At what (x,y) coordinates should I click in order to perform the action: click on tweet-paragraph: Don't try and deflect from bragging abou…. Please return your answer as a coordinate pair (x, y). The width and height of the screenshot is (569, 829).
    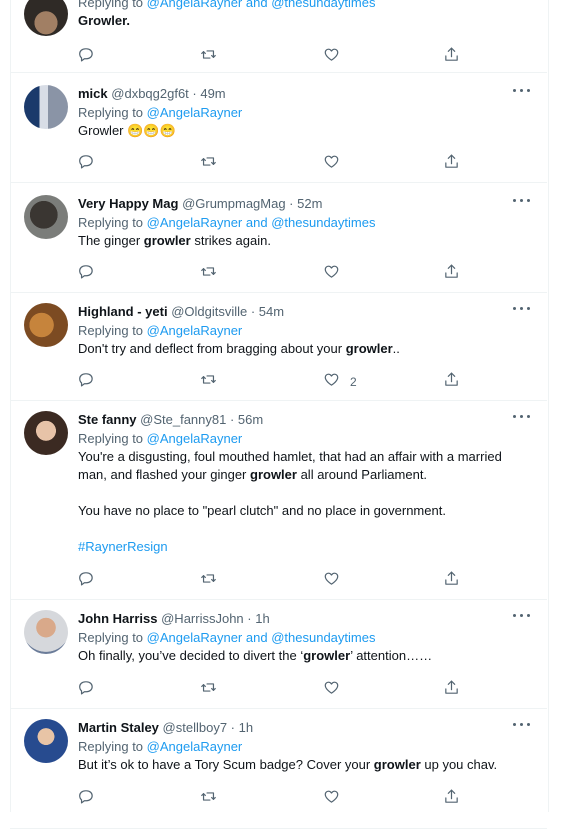
    Looking at the image, I should click on (304, 349).